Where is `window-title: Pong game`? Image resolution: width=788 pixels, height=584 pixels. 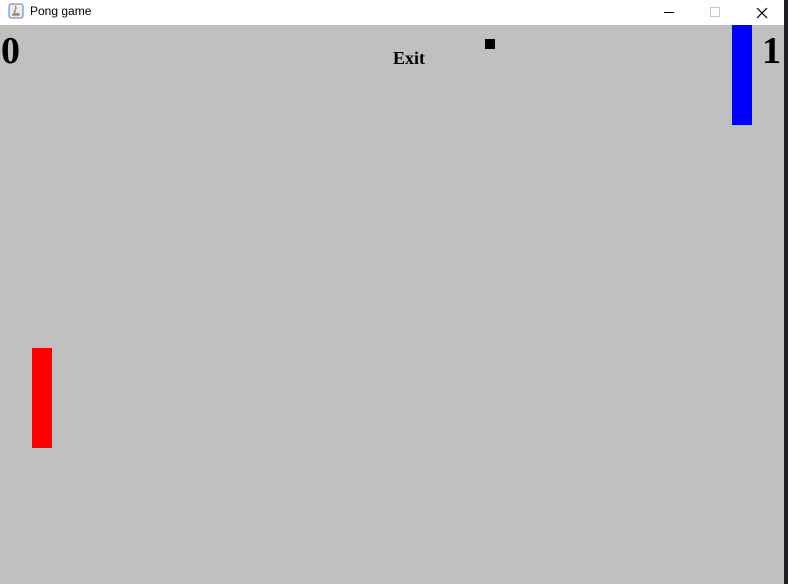 window-title: Pong game is located at coordinates (61, 11).